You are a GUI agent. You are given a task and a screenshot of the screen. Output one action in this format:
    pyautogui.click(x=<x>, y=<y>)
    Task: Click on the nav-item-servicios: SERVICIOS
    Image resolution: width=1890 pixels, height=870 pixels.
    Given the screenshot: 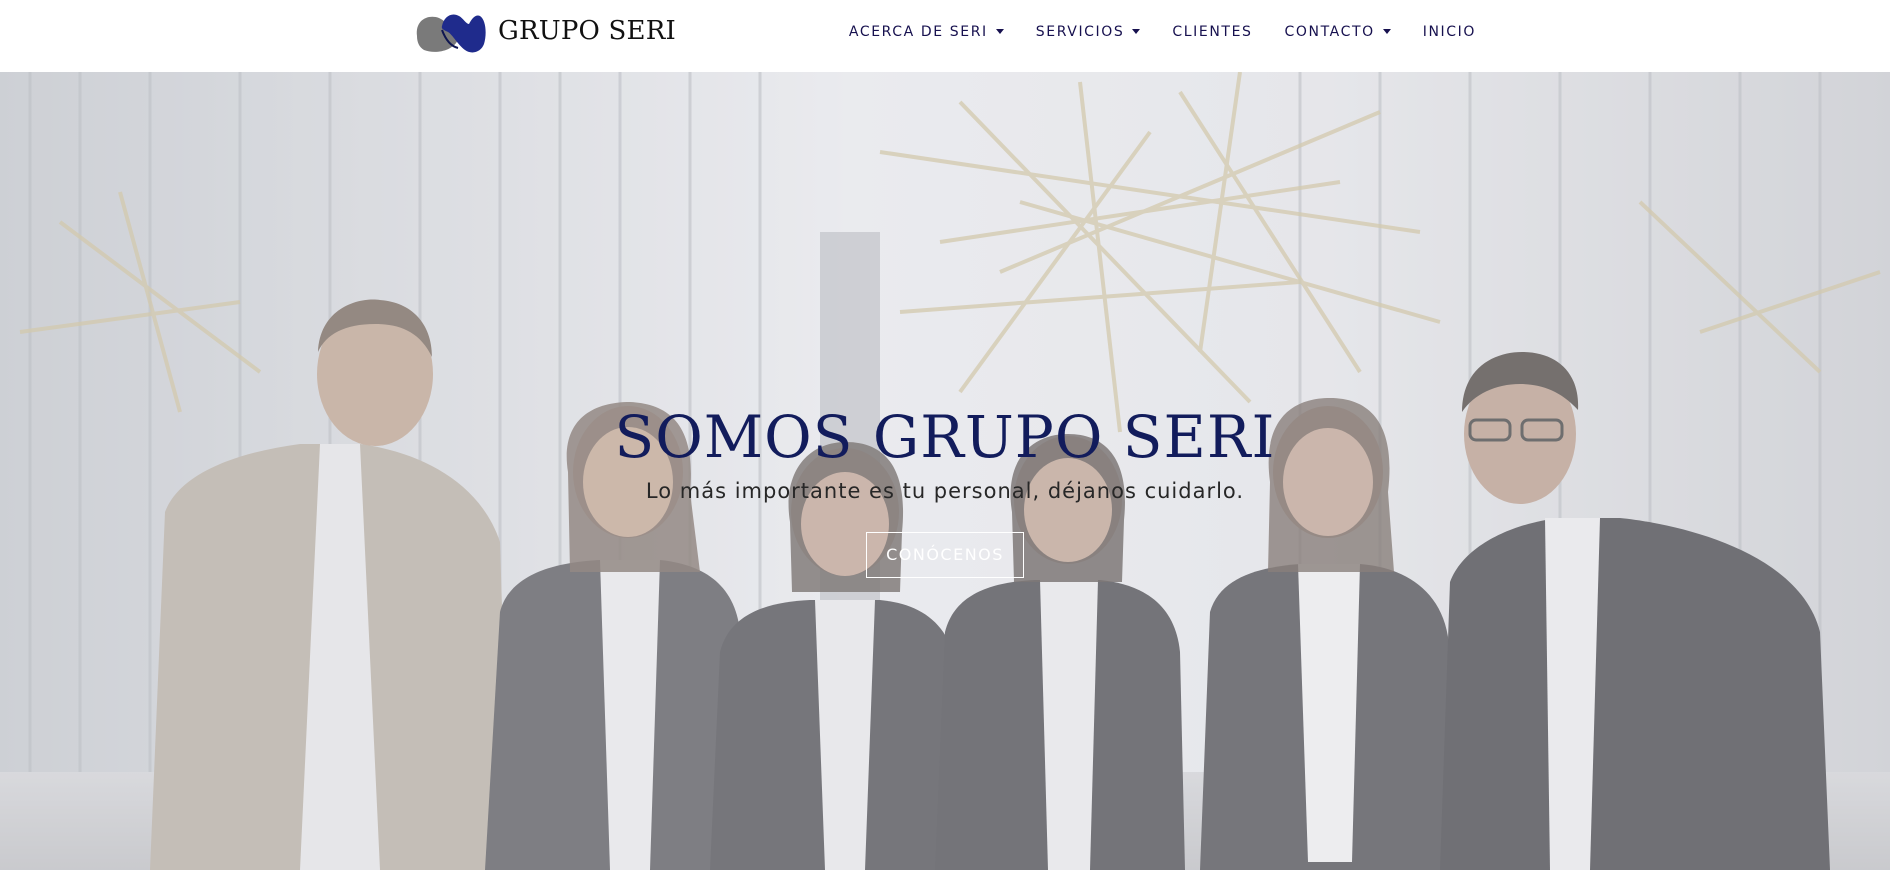 What is the action you would take?
    pyautogui.click(x=1088, y=32)
    